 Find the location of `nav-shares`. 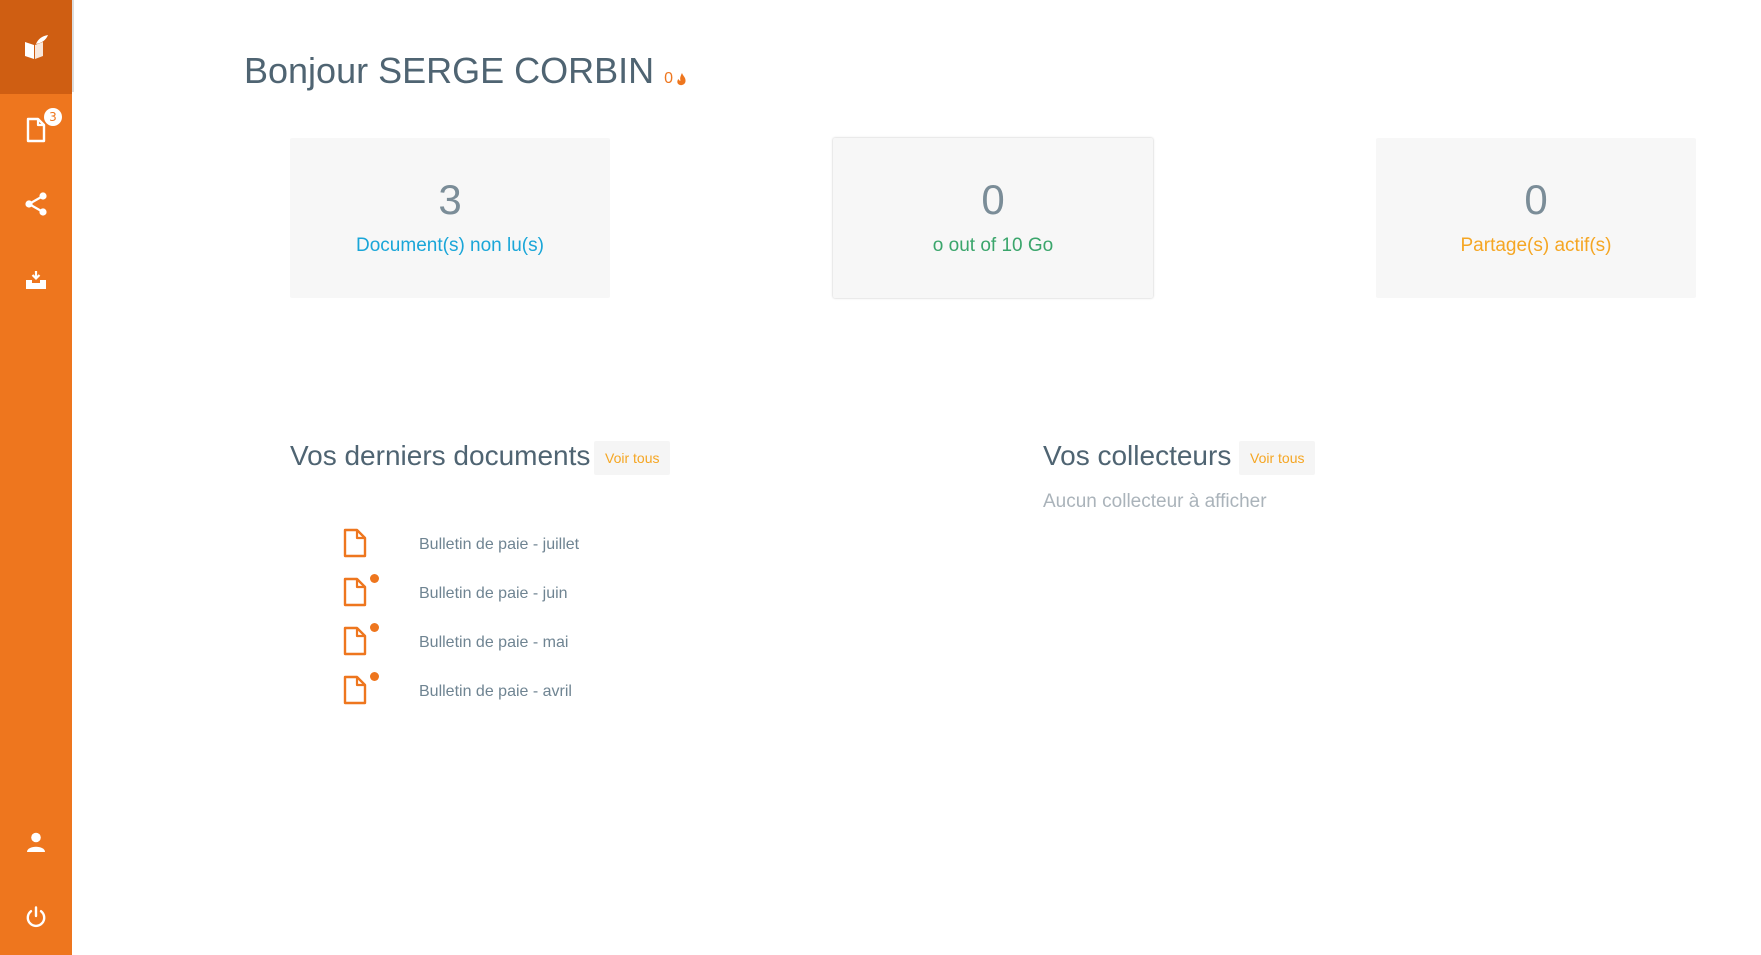

nav-shares is located at coordinates (36, 204).